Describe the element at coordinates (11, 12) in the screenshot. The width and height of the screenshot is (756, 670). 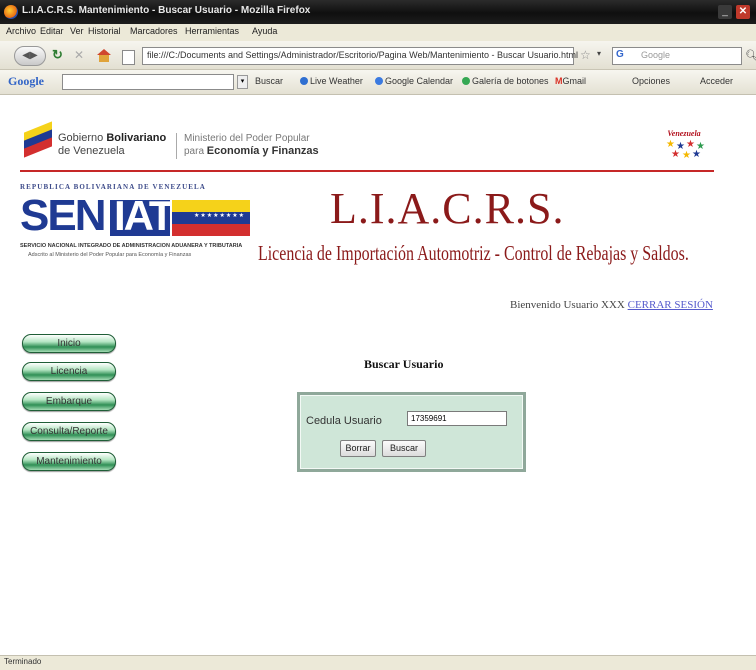
I see `firefox-icon` at that location.